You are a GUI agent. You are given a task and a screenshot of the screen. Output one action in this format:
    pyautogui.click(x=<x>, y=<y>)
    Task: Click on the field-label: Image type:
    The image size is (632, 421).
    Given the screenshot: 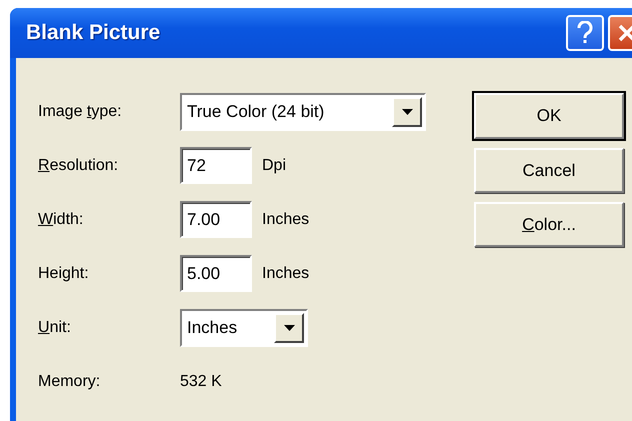 What is the action you would take?
    pyautogui.click(x=80, y=111)
    